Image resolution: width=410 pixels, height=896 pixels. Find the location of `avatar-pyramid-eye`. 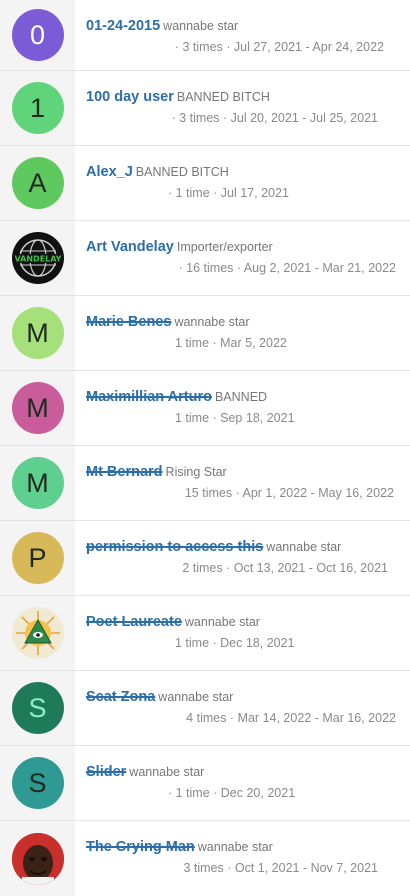

avatar-pyramid-eye is located at coordinates (37, 633).